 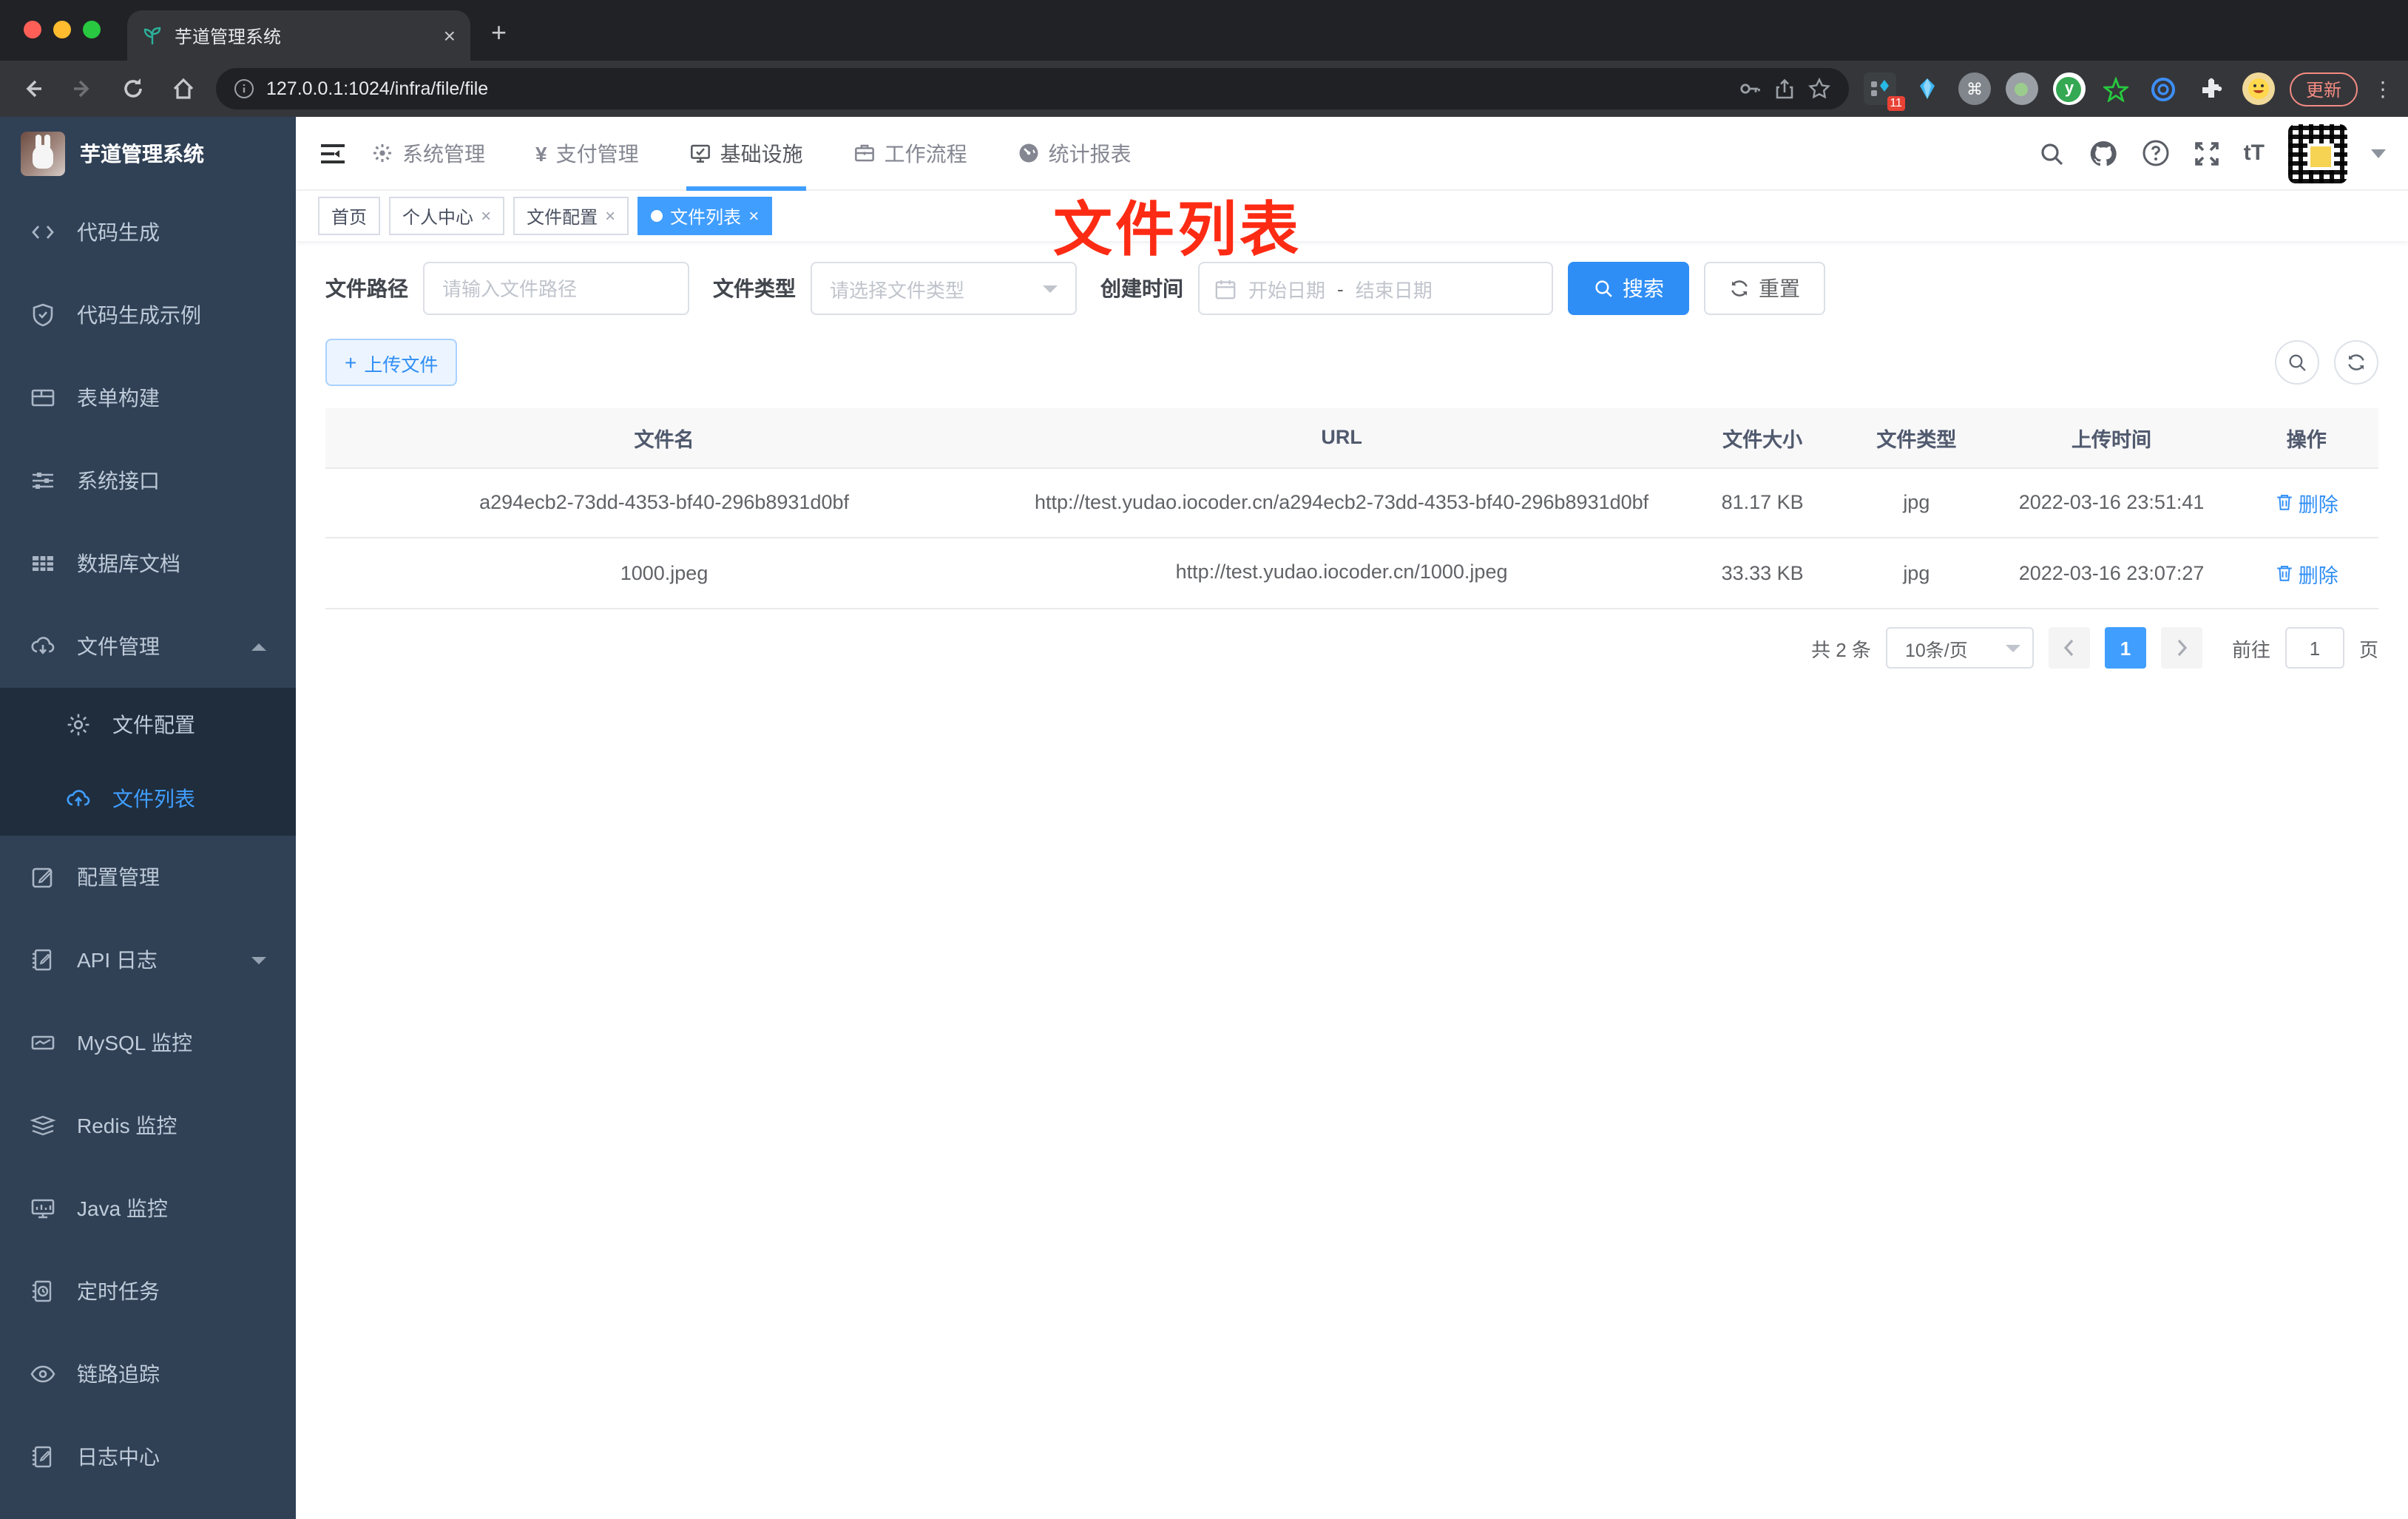 What do you see at coordinates (944, 288) in the screenshot?
I see `file-type-select: 请选择文件类型` at bounding box center [944, 288].